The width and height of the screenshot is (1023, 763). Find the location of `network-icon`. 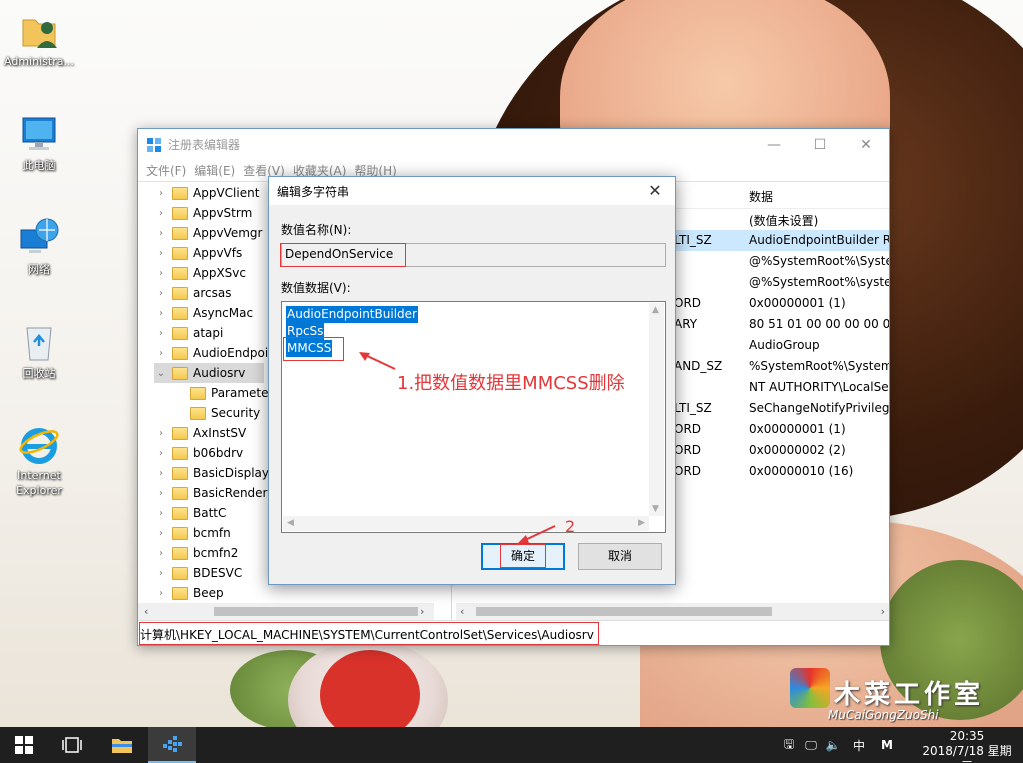

network-icon is located at coordinates (39, 238).